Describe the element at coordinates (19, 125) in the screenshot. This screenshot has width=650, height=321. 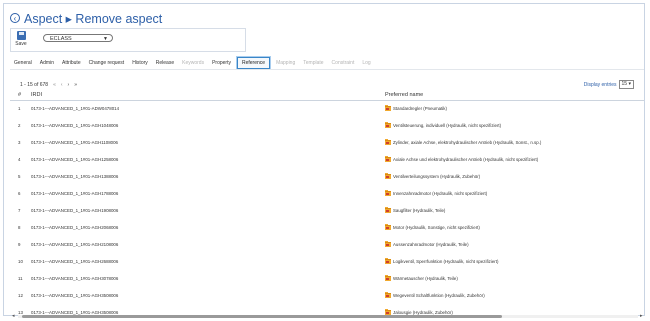
I see `row-number: 2` at that location.